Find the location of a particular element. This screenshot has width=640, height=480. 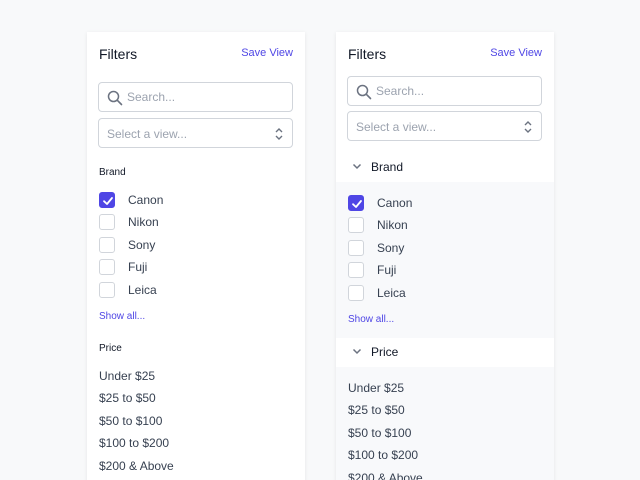

brand-accordion-header: Brand is located at coordinates (445, 167).